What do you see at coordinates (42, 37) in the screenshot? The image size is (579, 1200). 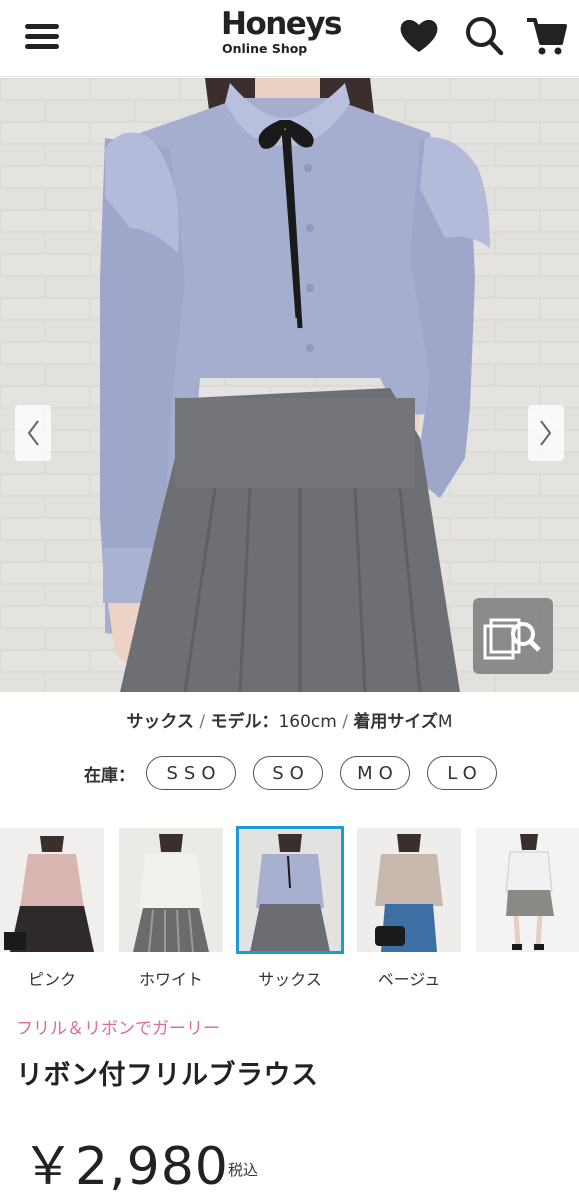 I see `menu-icon` at bounding box center [42, 37].